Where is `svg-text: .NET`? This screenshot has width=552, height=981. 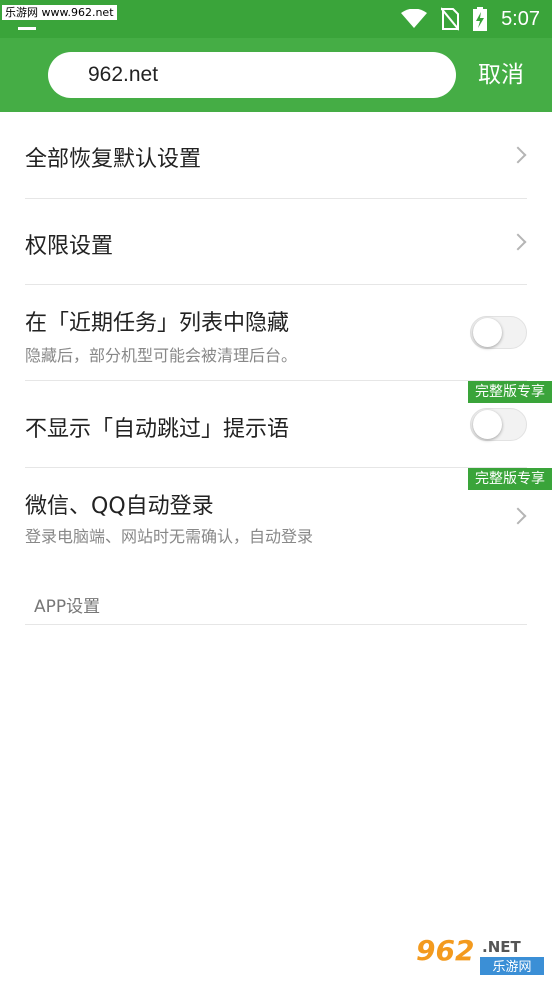
svg-text: .NET is located at coordinates (501, 947).